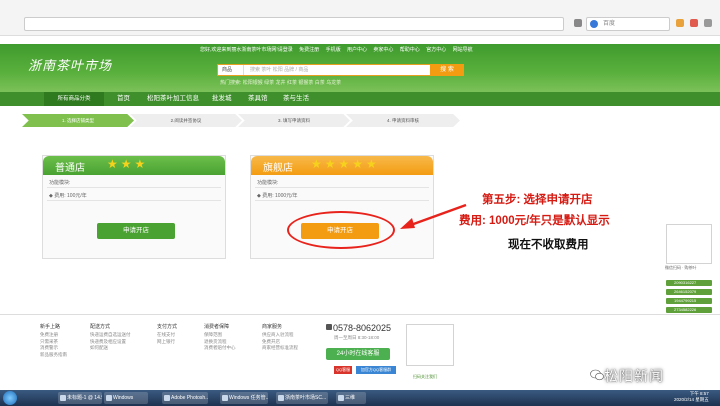  Describe the element at coordinates (217, 327) in the screenshot. I see `footer-heading: 消费者保障` at that location.